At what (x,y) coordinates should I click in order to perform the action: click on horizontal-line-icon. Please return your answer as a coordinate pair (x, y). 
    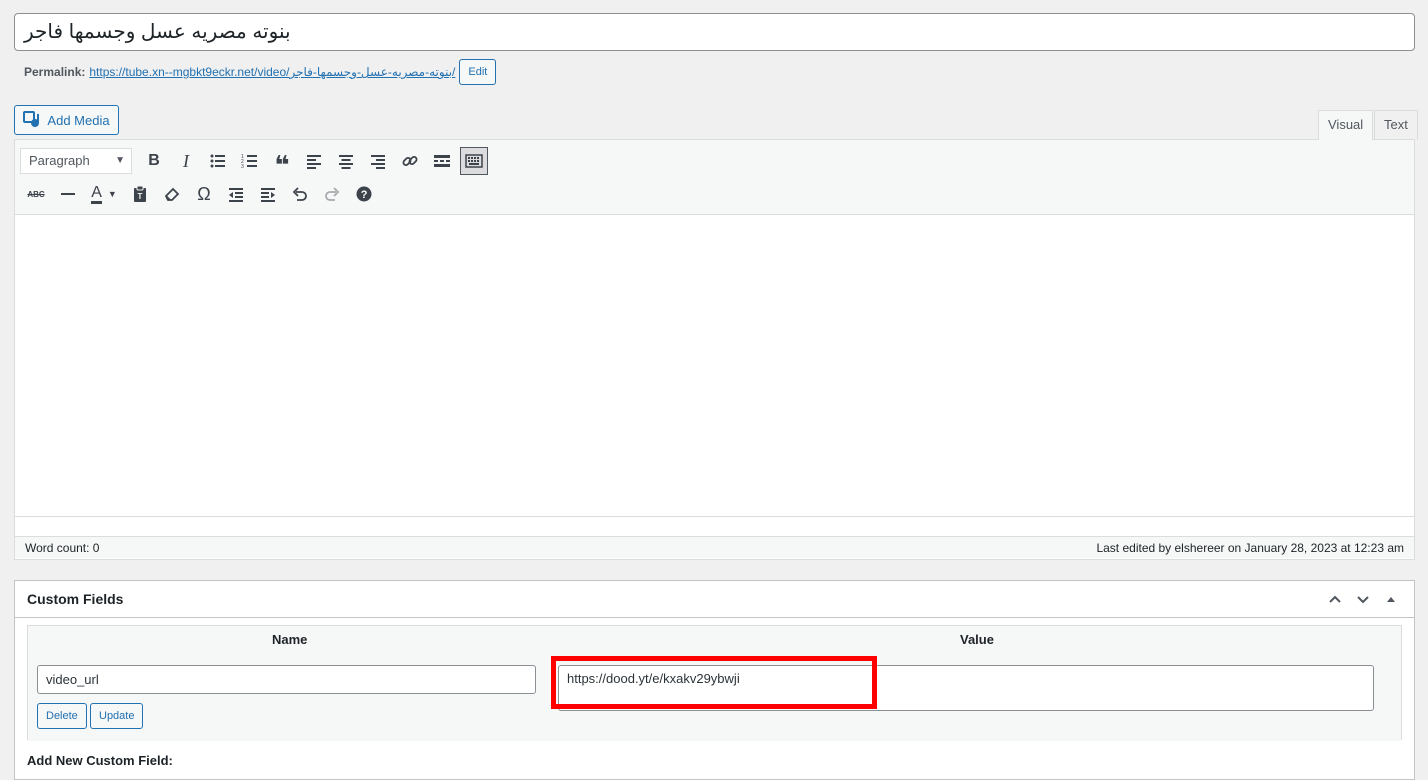
    Looking at the image, I should click on (68, 194).